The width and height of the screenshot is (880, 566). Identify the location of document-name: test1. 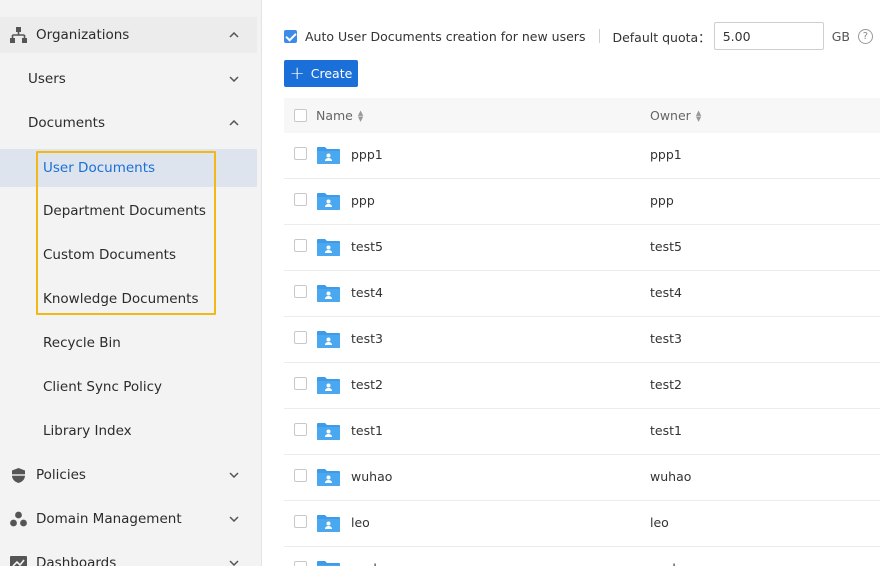
(367, 430).